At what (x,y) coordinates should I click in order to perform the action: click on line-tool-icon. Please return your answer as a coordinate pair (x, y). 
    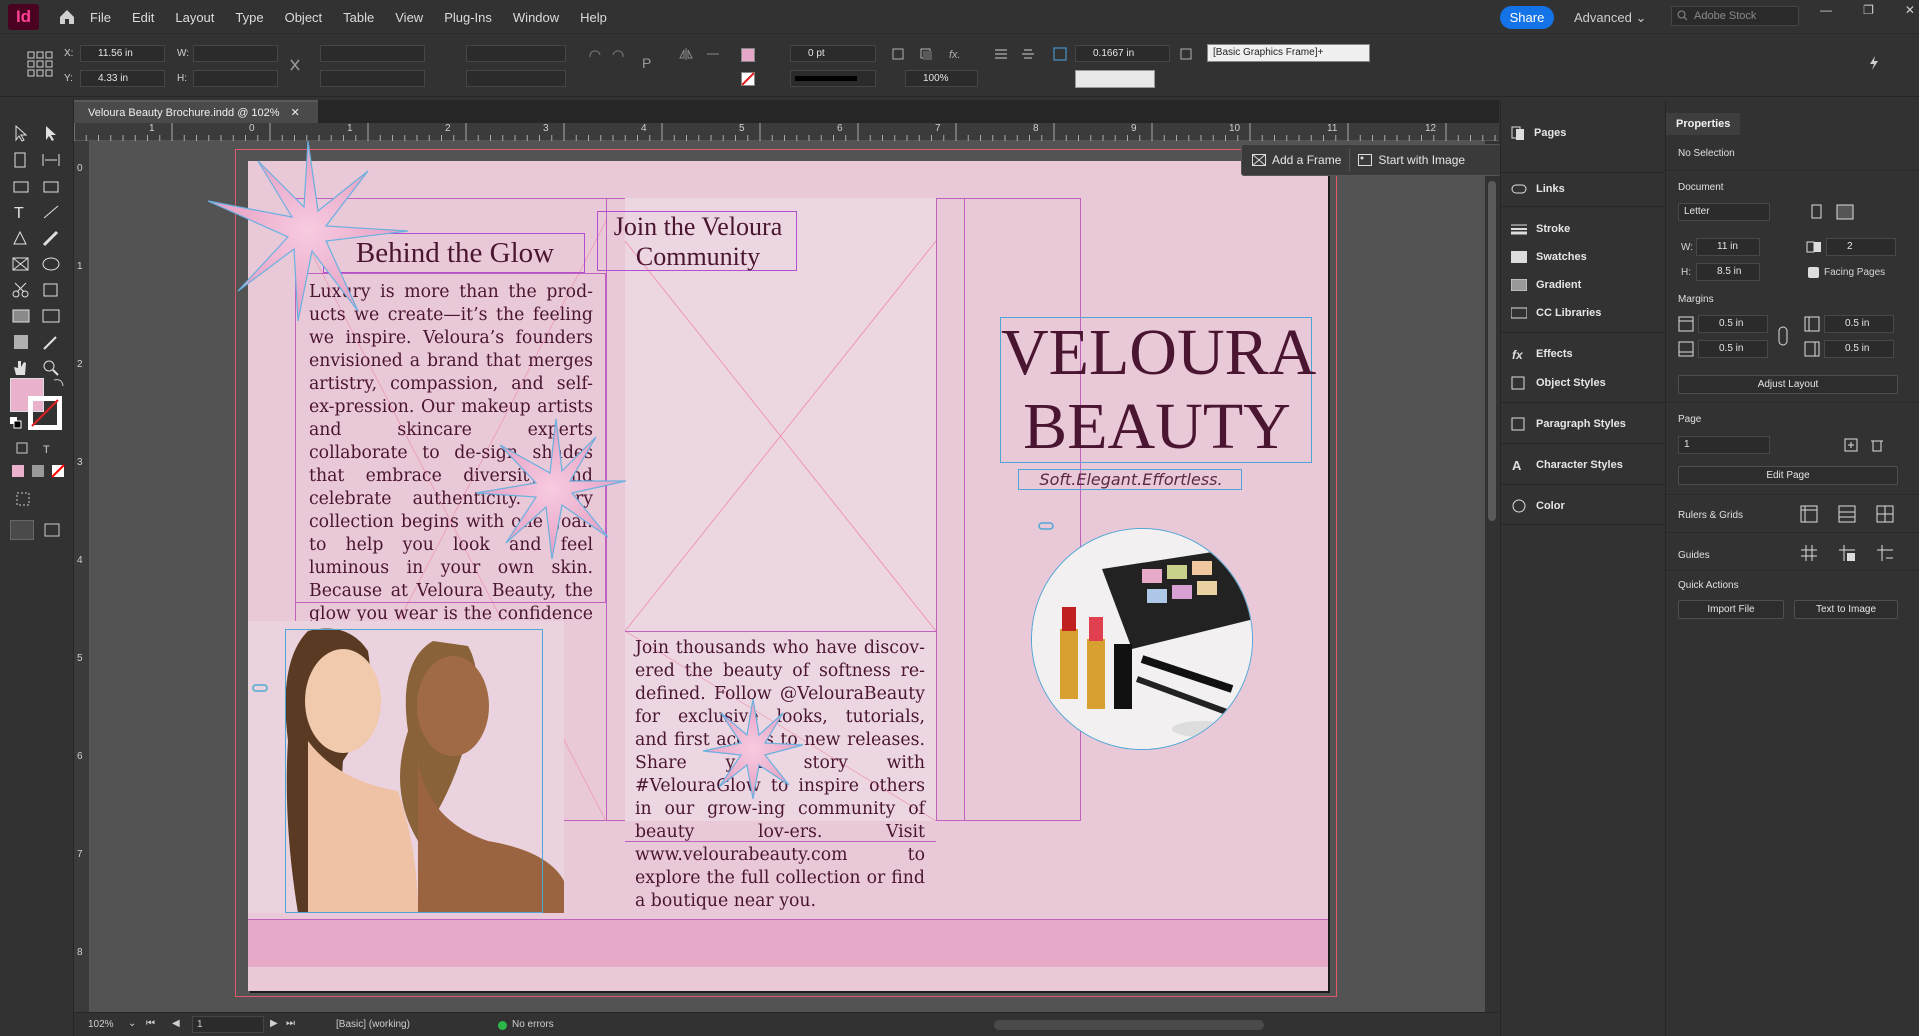
    Looking at the image, I should click on (51, 212).